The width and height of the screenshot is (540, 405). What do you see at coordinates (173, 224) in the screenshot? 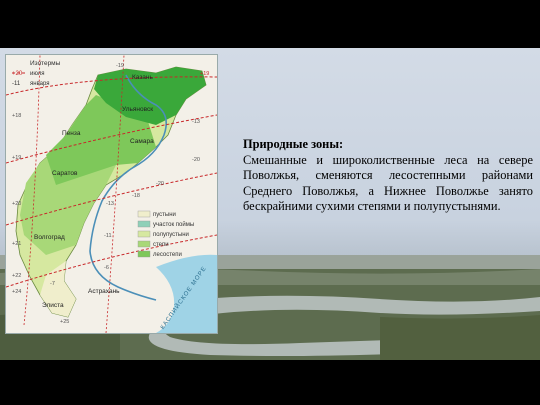
I see `legend-label: участок поймы` at bounding box center [173, 224].